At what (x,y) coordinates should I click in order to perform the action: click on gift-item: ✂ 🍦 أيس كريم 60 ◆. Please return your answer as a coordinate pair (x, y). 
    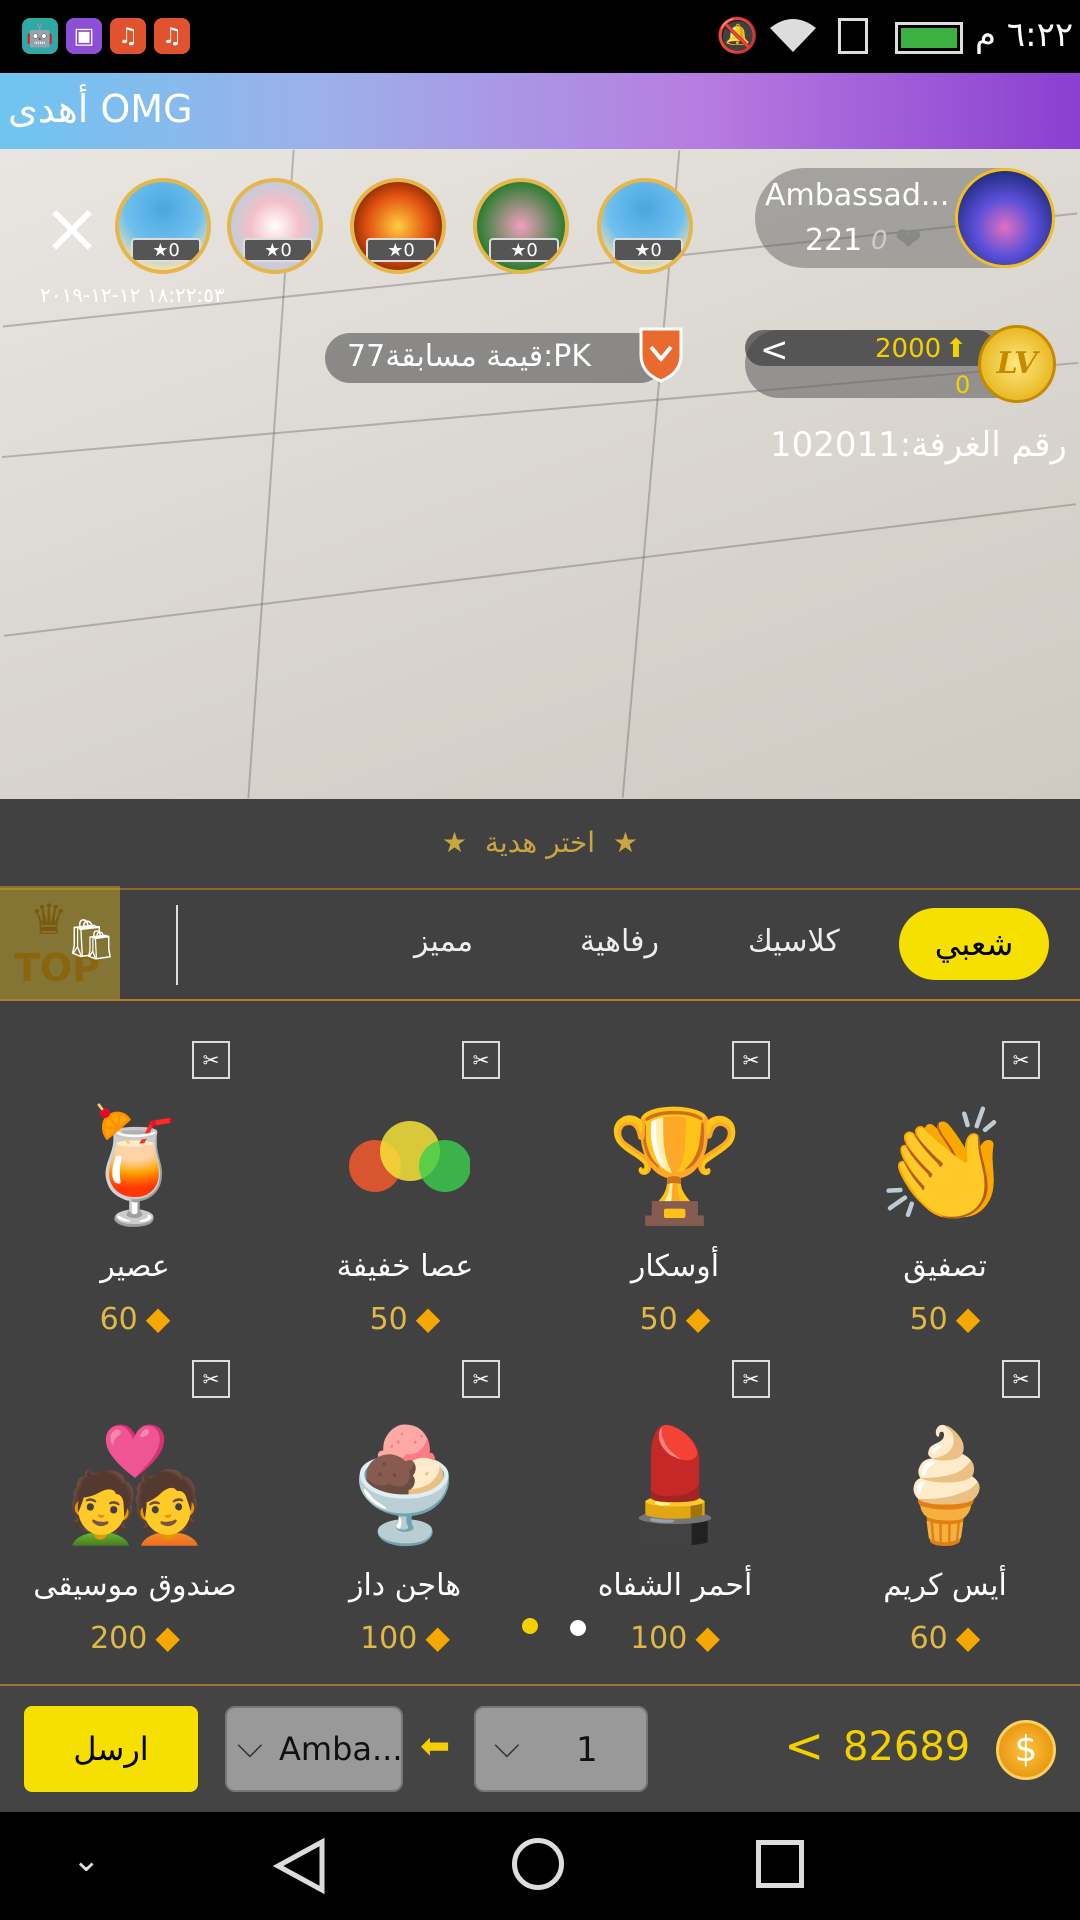
    Looking at the image, I should click on (945, 1499).